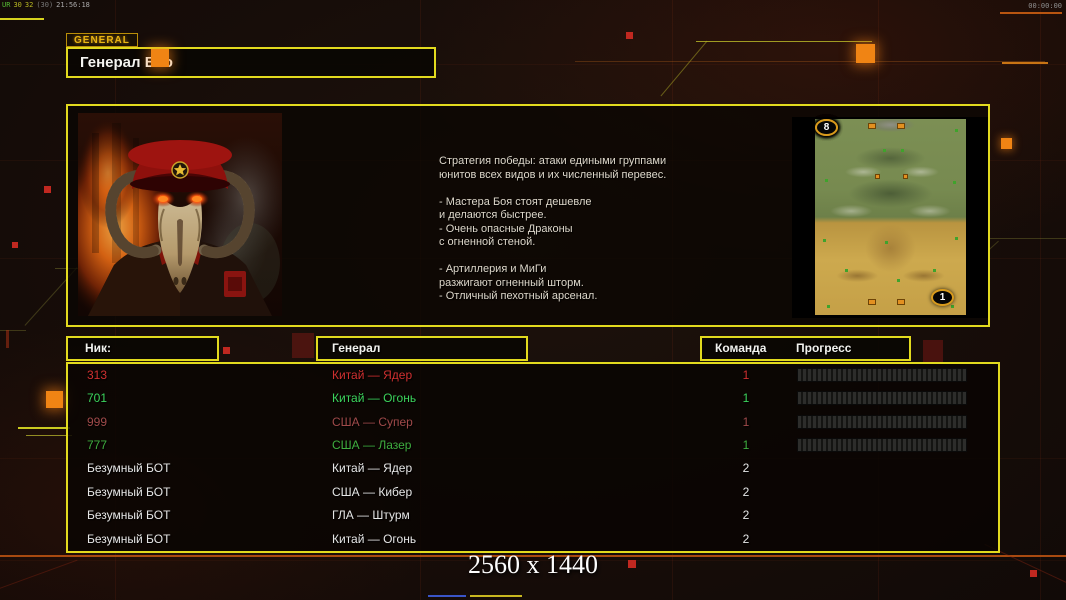 The width and height of the screenshot is (1066, 600). What do you see at coordinates (533, 398) in the screenshot?
I see `table-row: 701 Китай — Огонь 1` at bounding box center [533, 398].